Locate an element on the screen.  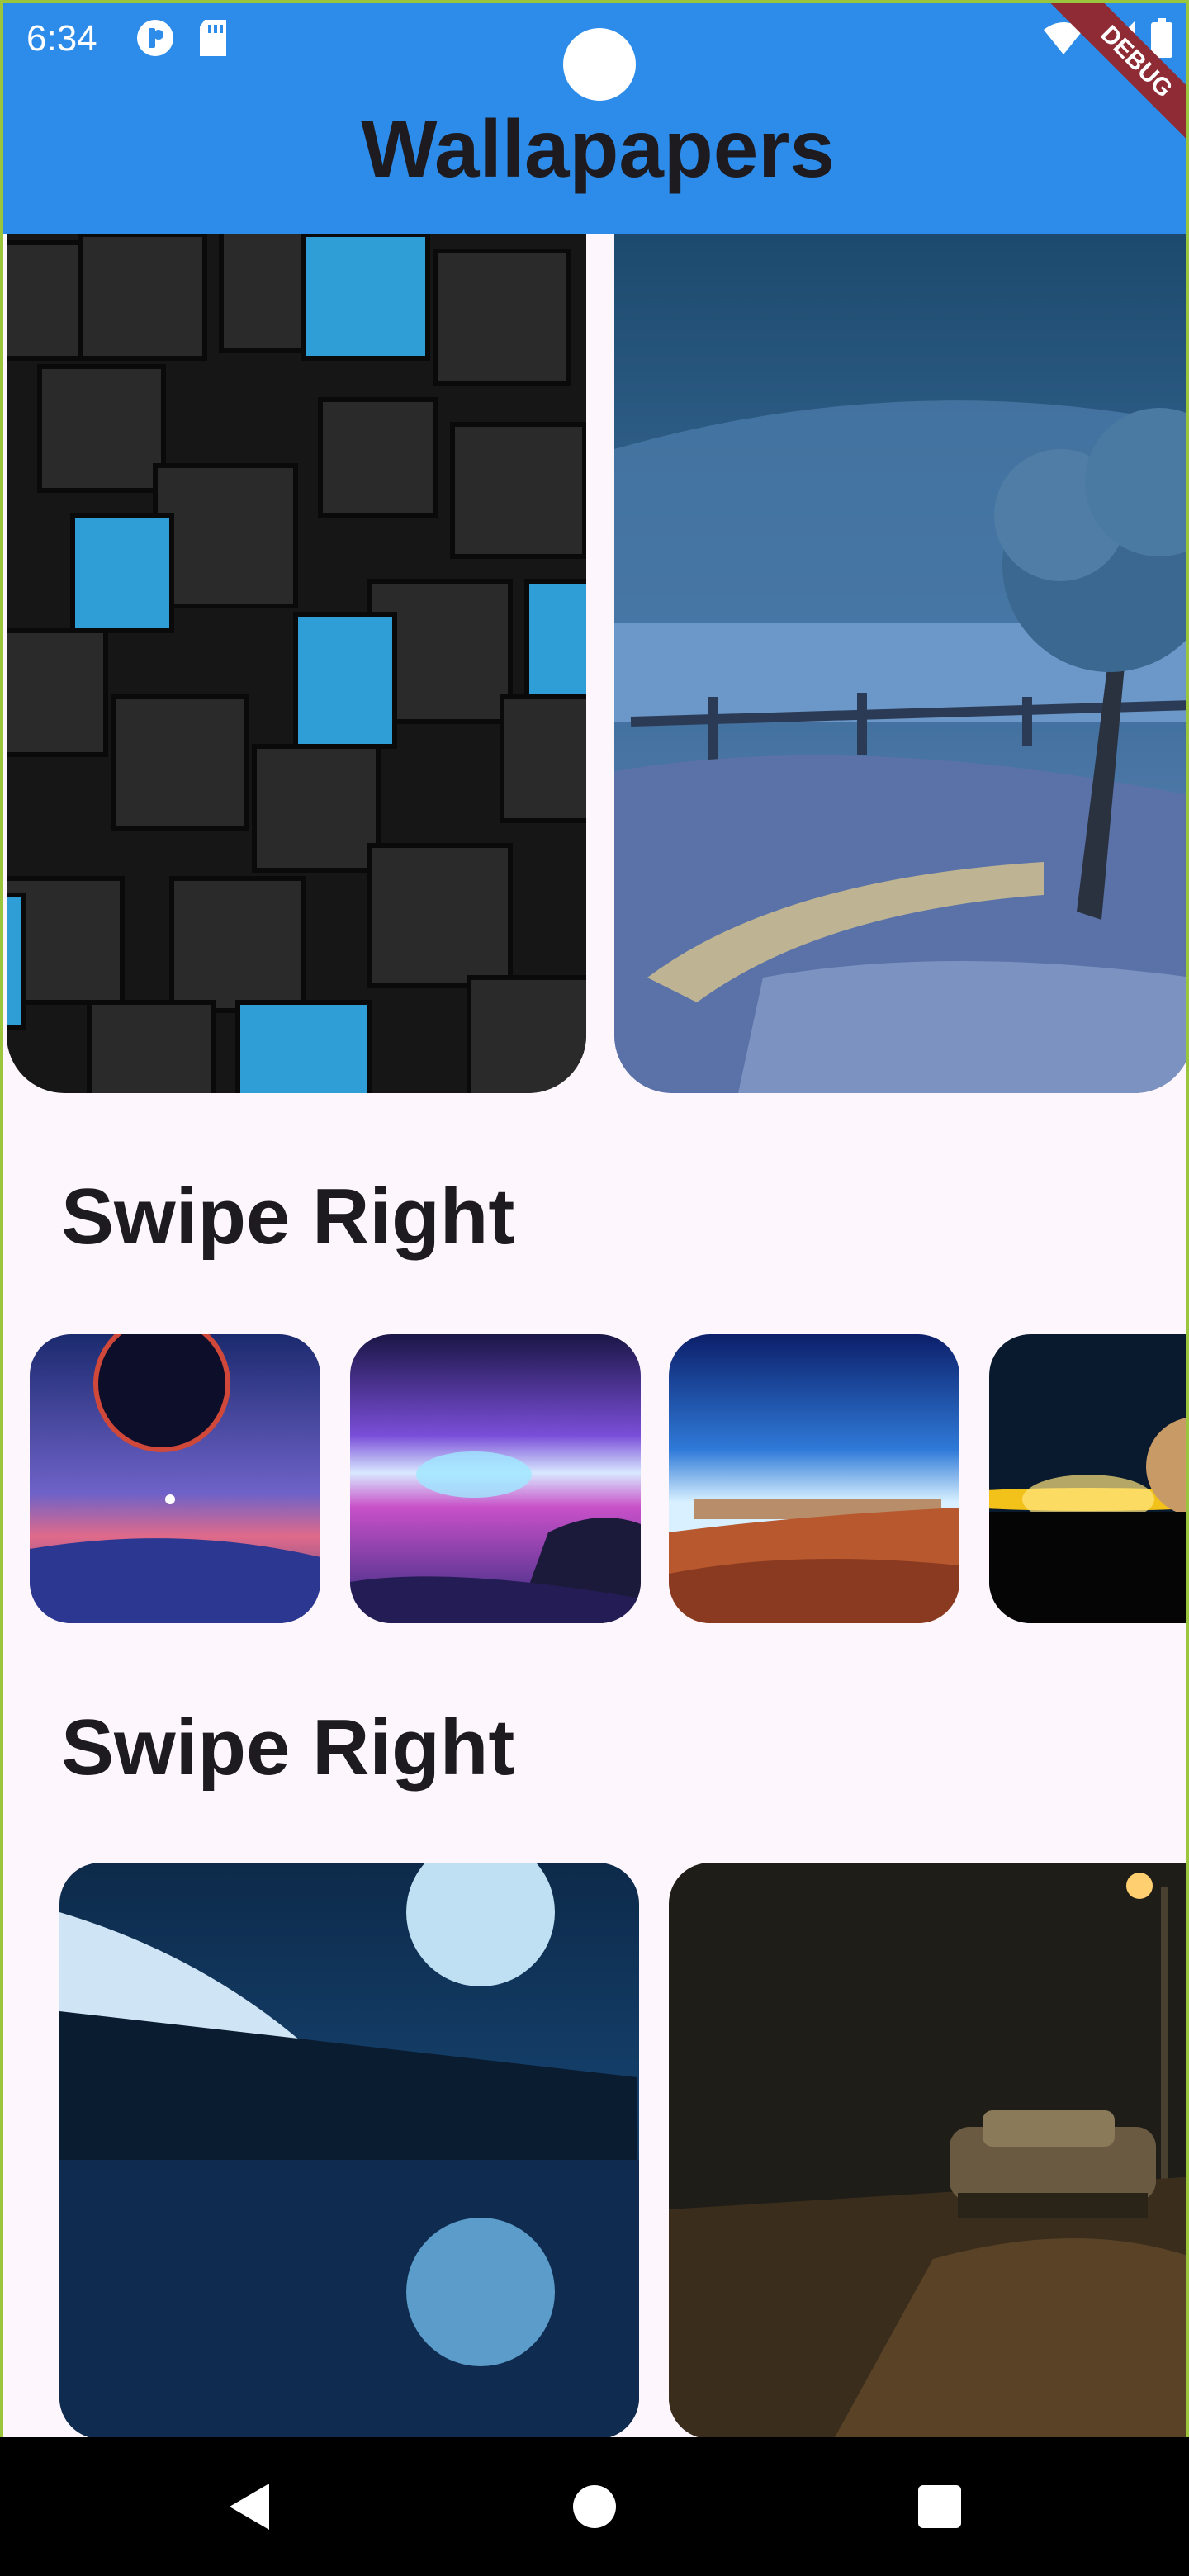
wallpaper-neon-horizon is located at coordinates (495, 1478).